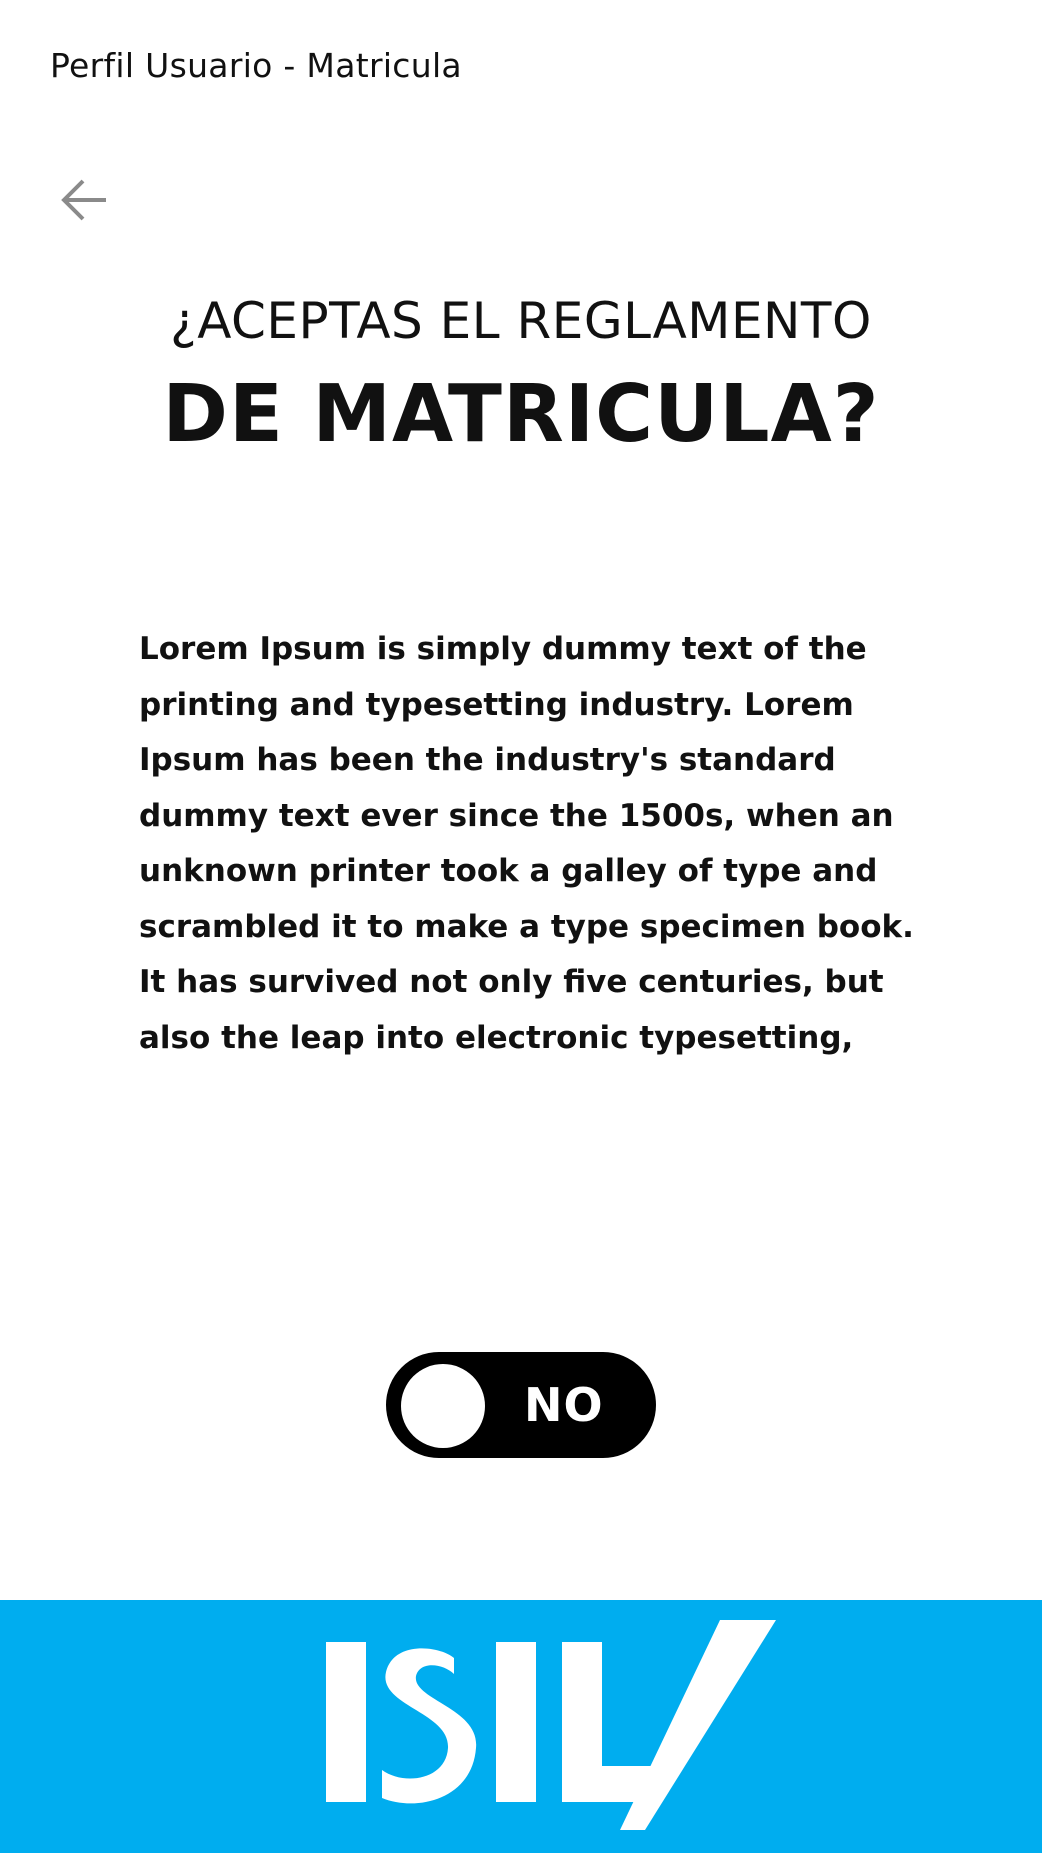 This screenshot has height=1853, width=1042. Describe the element at coordinates (550, 1727) in the screenshot. I see `isil-logo` at that location.